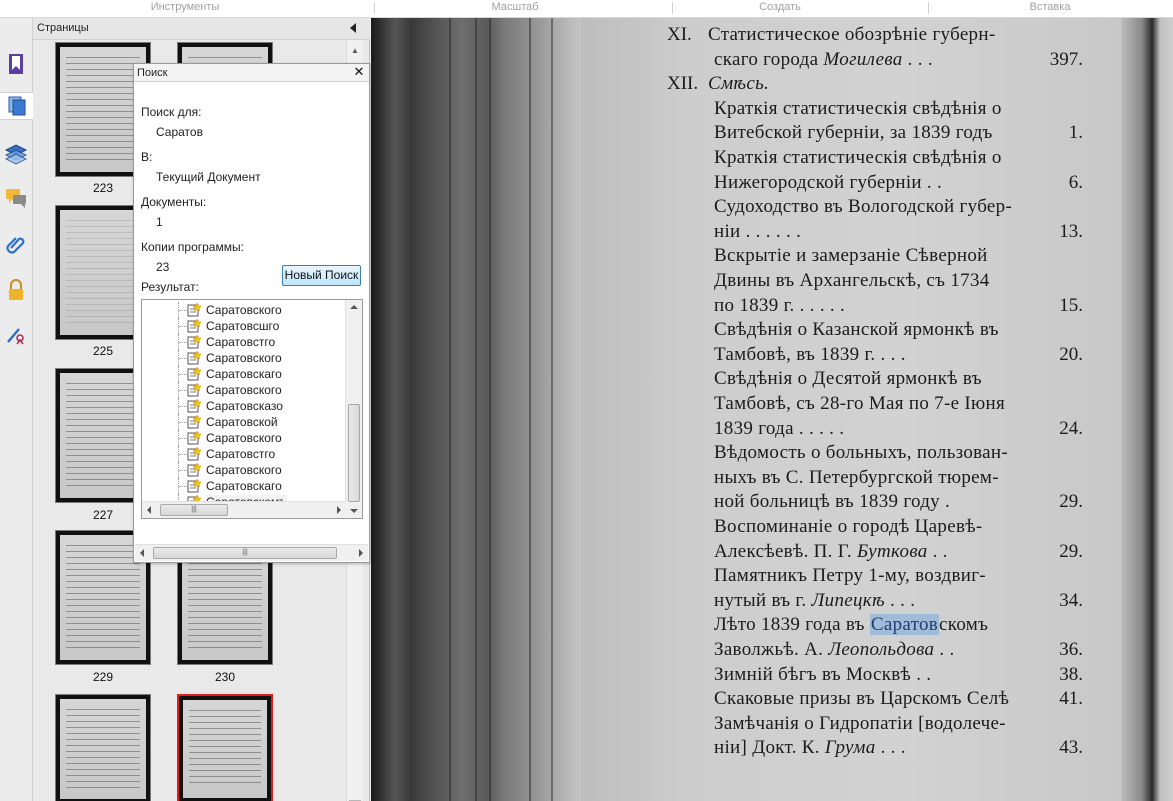 This screenshot has height=801, width=1173. What do you see at coordinates (814, 601) in the screenshot?
I see `toc-line: нутый въ г. Липецкѣ . . .` at bounding box center [814, 601].